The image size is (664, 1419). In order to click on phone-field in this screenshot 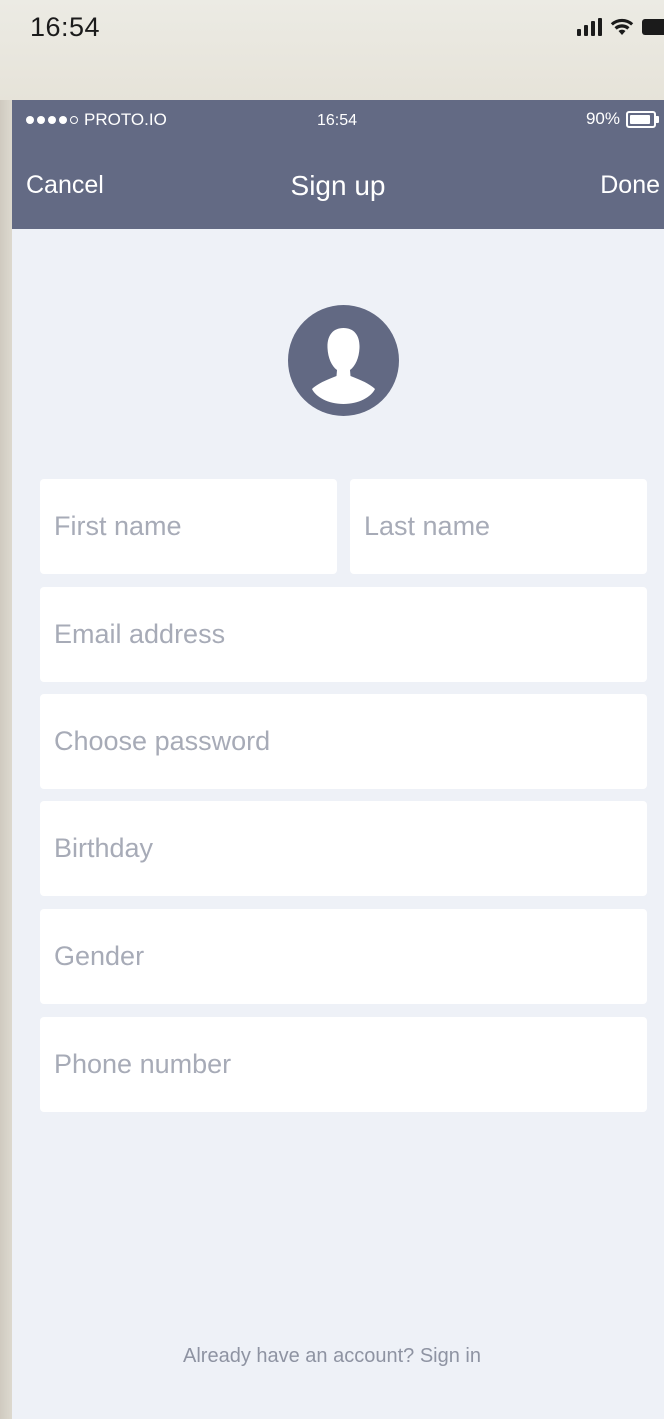, I will do `click(343, 1064)`.